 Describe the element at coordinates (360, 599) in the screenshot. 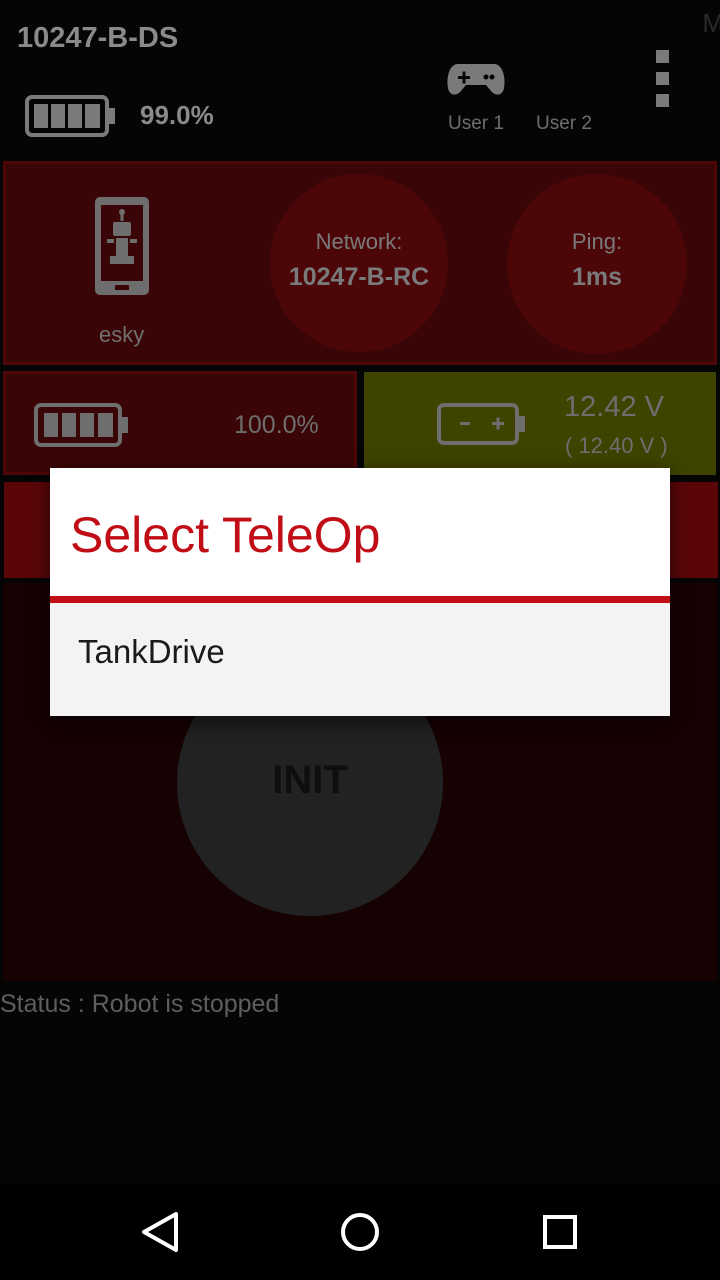

I see `dialog-divider` at that location.